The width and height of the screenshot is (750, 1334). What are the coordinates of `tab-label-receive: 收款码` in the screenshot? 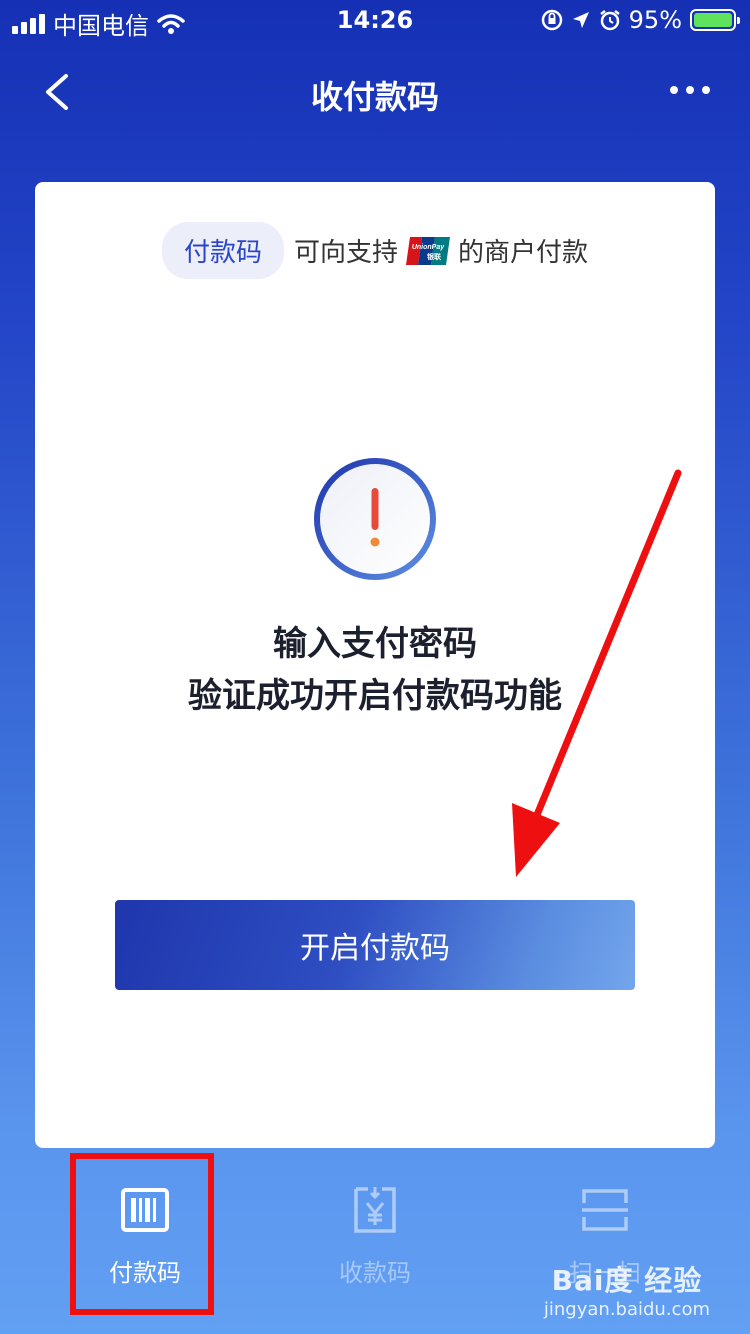 It's located at (375, 1273).